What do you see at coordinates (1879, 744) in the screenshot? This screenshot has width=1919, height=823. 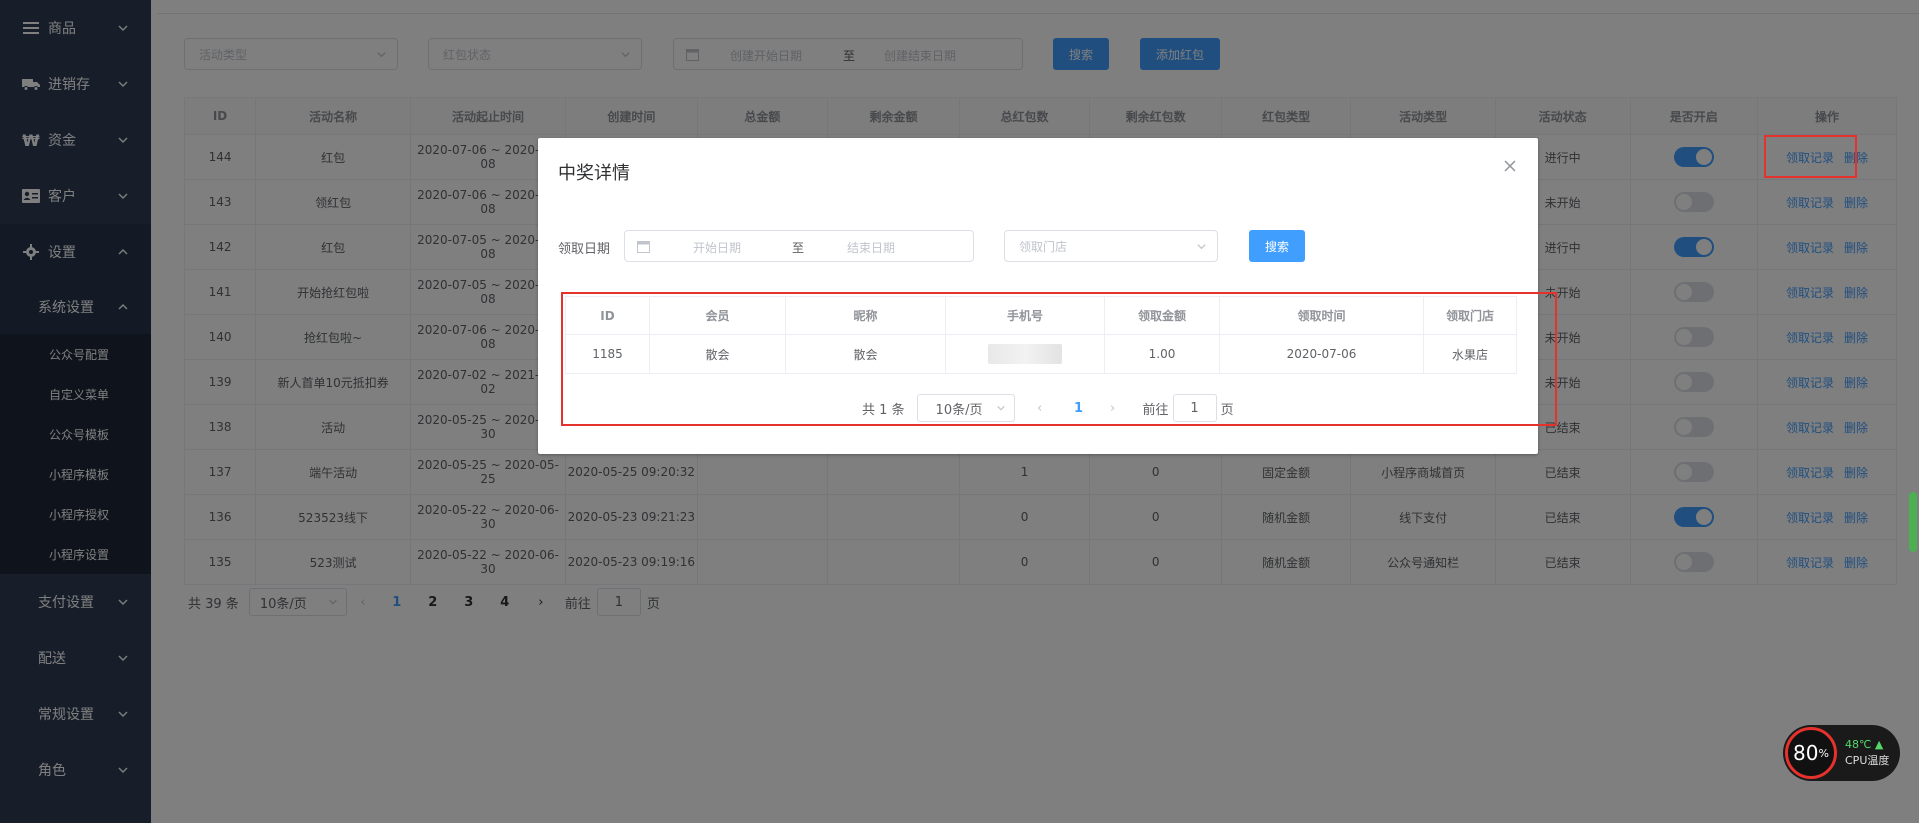 I see `flame-icon: ▲` at bounding box center [1879, 744].